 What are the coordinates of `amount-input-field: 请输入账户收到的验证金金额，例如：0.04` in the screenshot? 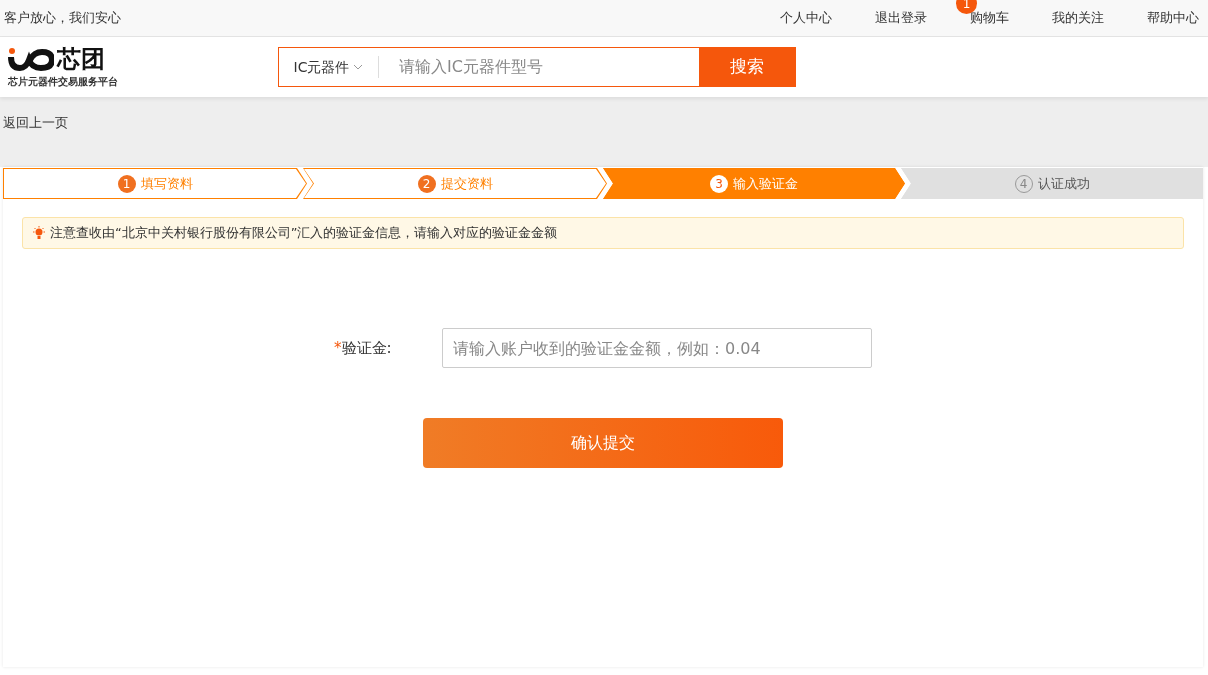 It's located at (657, 348).